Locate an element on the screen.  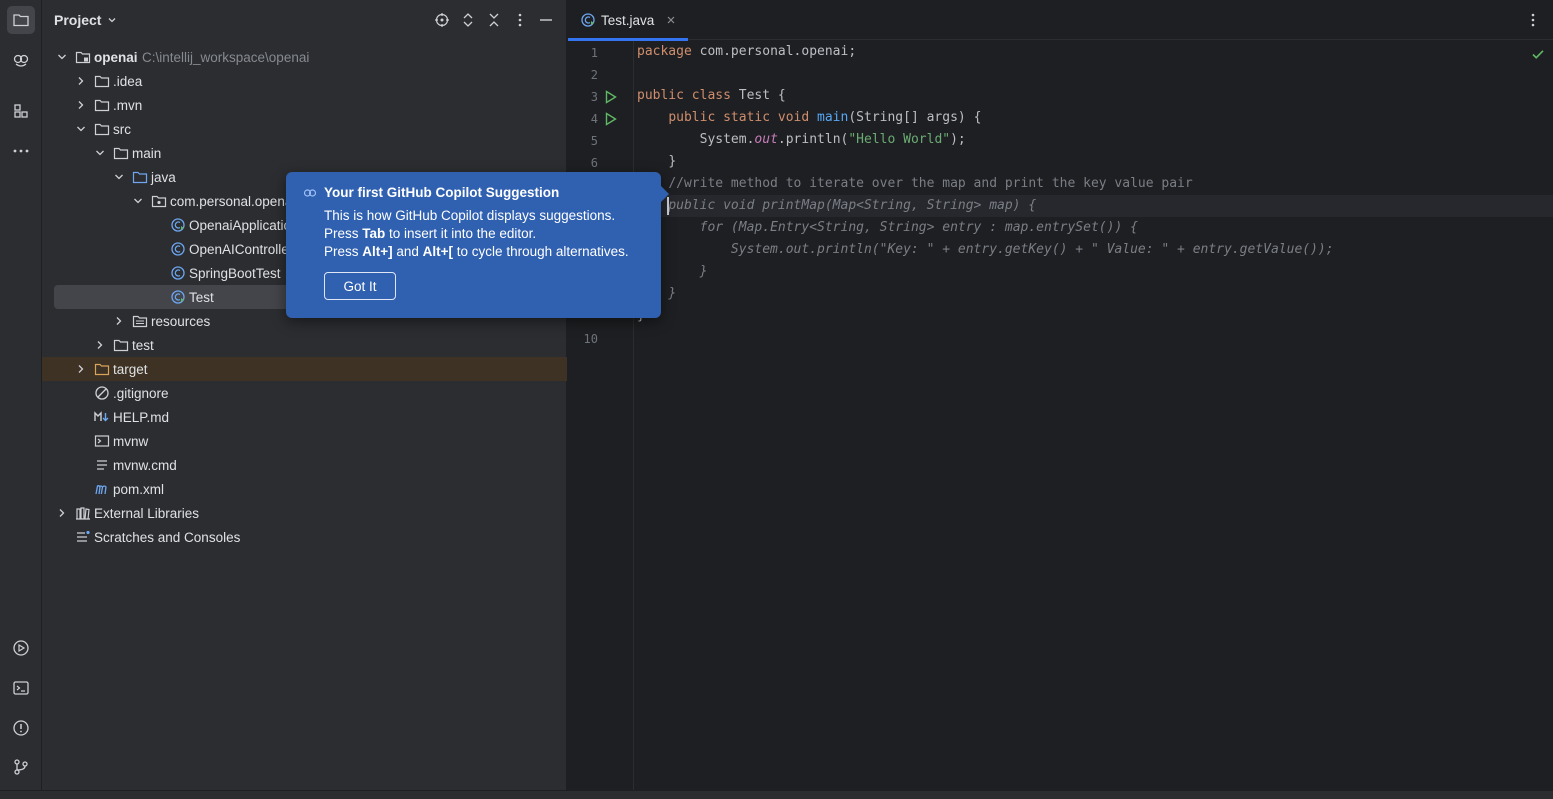
tree-item-label: resources is located at coordinates (181, 321).